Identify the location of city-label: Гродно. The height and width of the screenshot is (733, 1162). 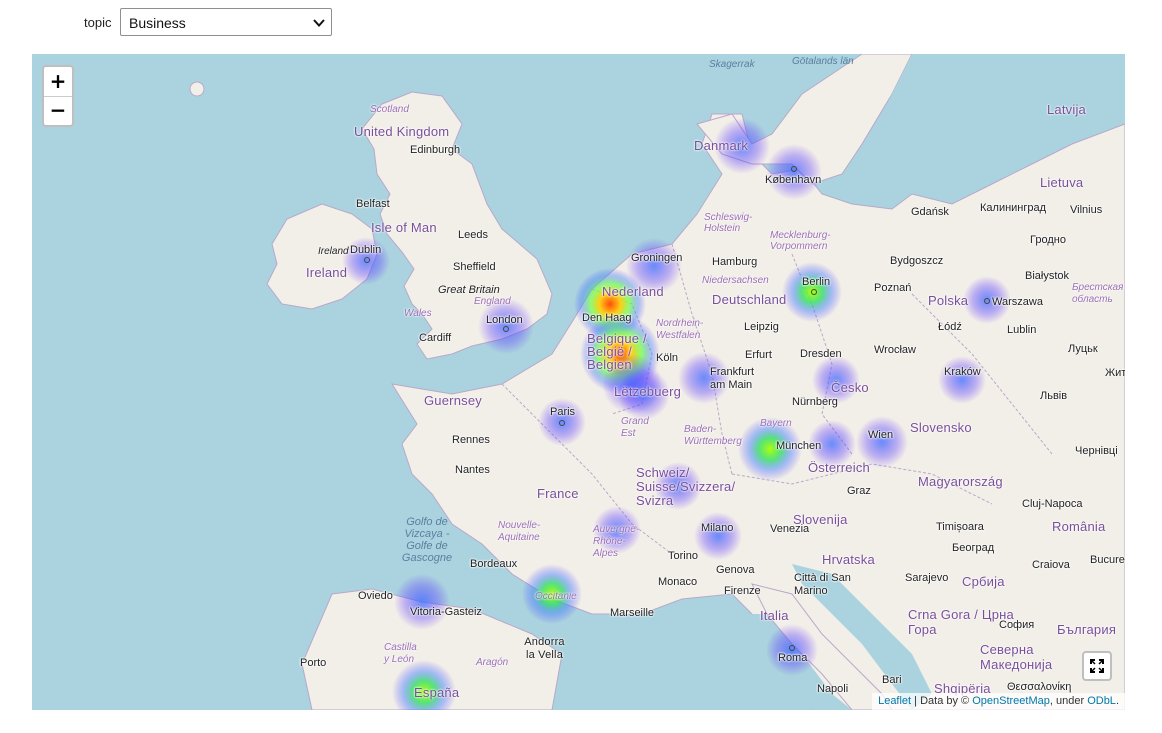
(1048, 240).